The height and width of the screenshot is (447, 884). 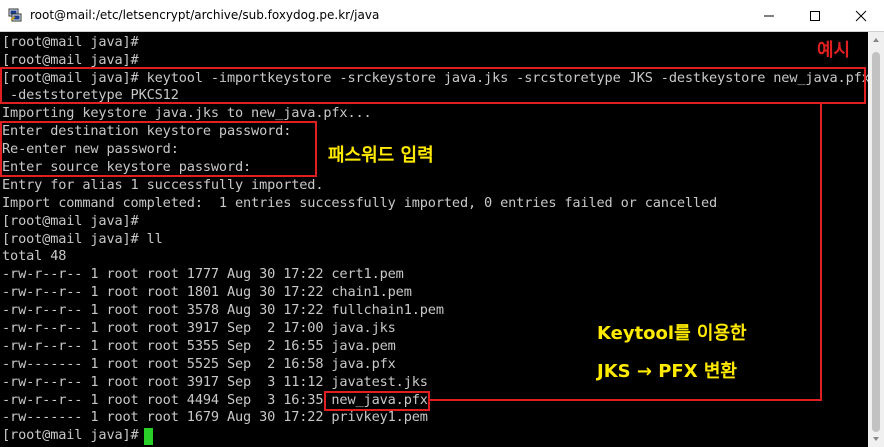 I want to click on keytool-usage-label: Keytool를 이용한, so click(x=672, y=333).